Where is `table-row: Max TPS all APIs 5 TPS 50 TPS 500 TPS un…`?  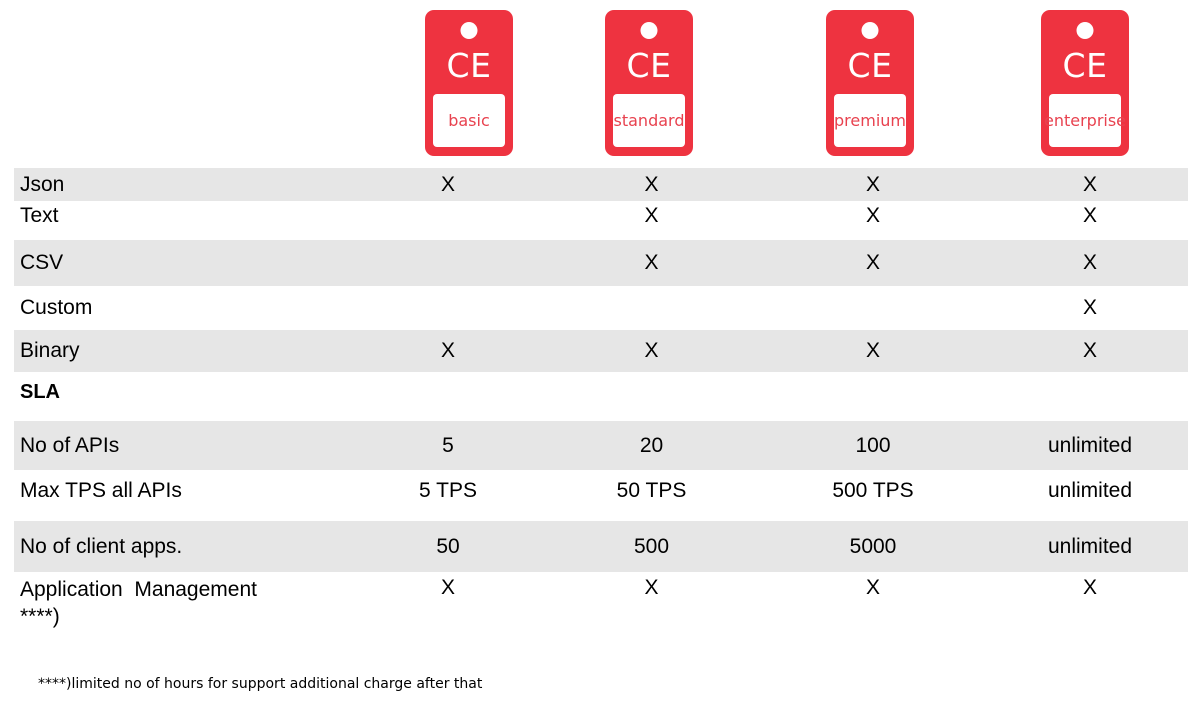 table-row: Max TPS all APIs 5 TPS 50 TPS 500 TPS un… is located at coordinates (600, 491).